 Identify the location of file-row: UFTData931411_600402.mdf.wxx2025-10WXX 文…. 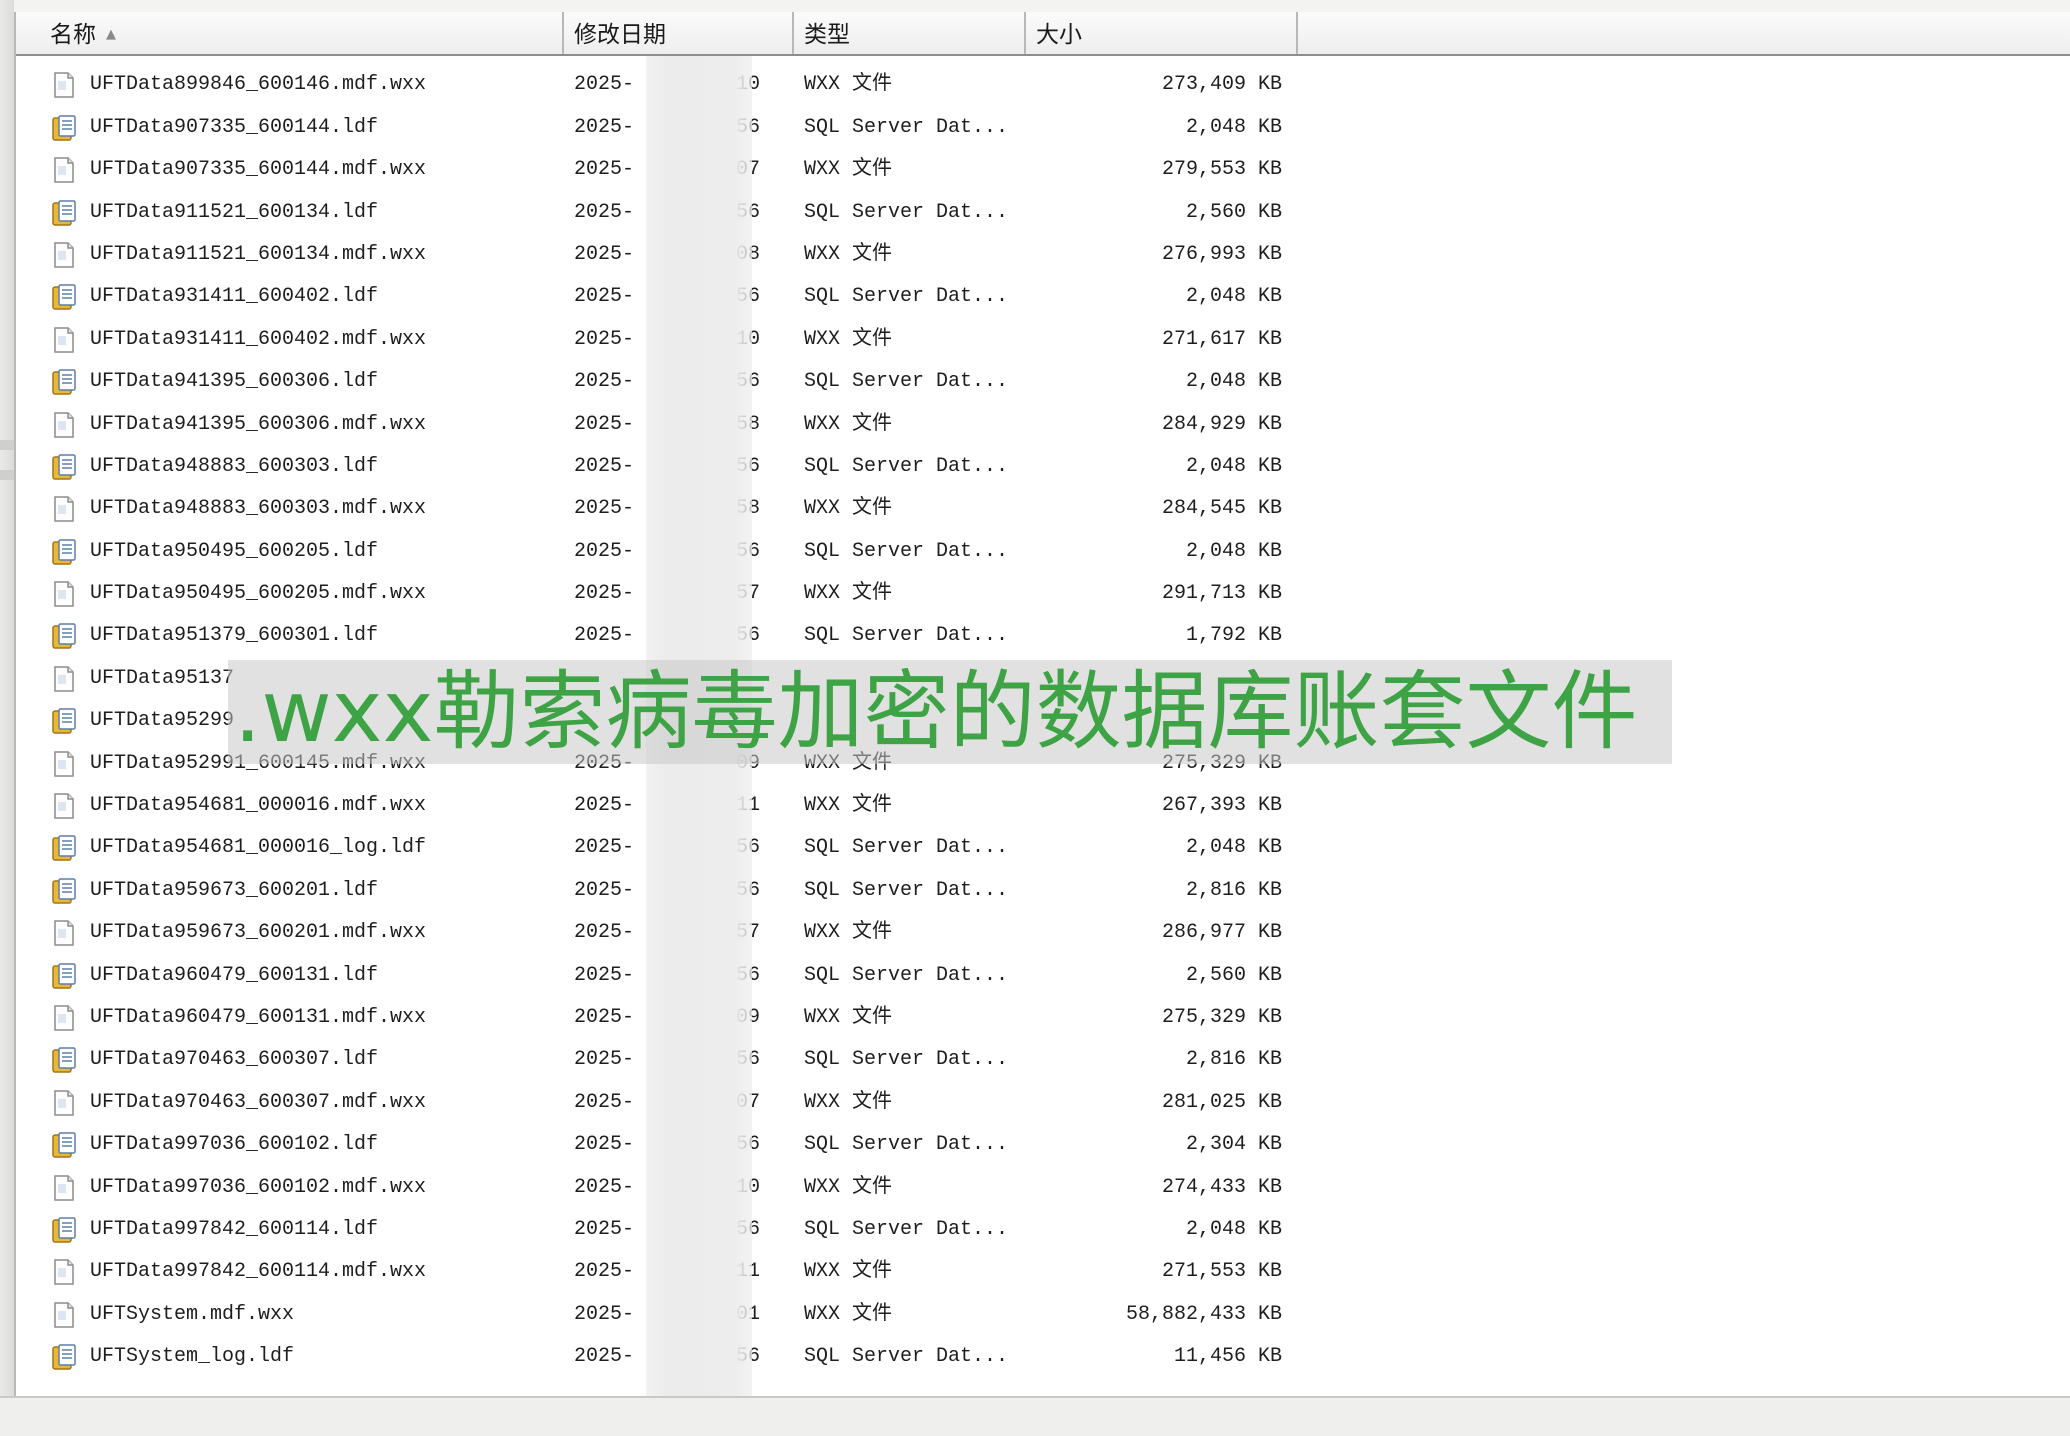
(1043, 340).